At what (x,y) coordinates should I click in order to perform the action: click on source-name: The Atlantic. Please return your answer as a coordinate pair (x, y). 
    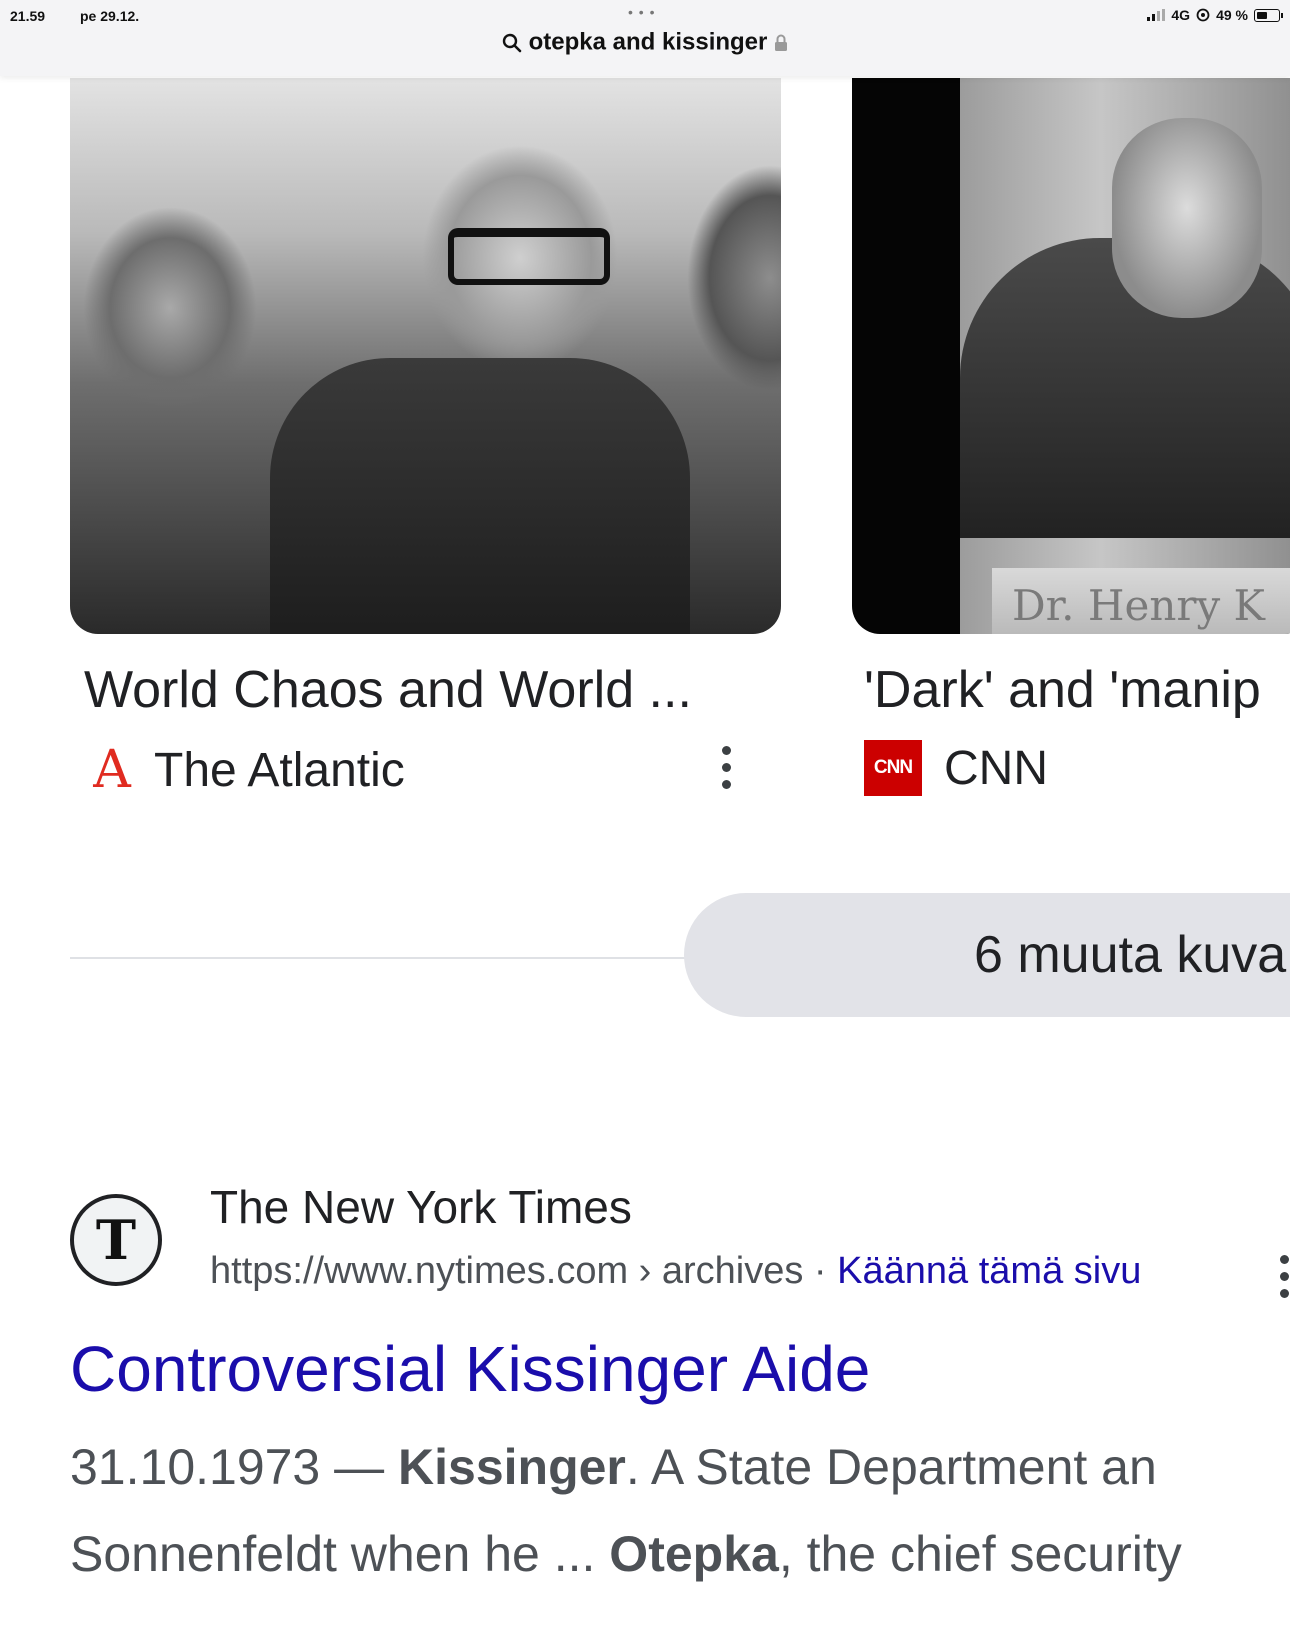
    Looking at the image, I should click on (279, 770).